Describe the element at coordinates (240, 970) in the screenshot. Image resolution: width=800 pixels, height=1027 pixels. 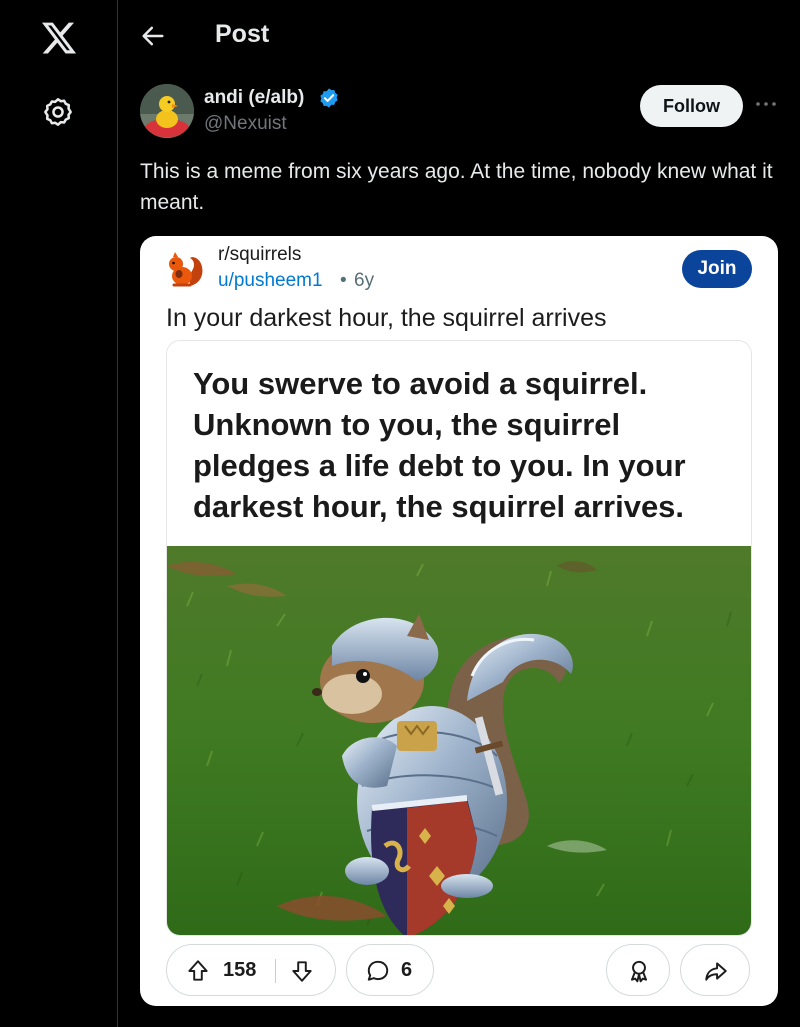
I see `upvote-count: 158` at that location.